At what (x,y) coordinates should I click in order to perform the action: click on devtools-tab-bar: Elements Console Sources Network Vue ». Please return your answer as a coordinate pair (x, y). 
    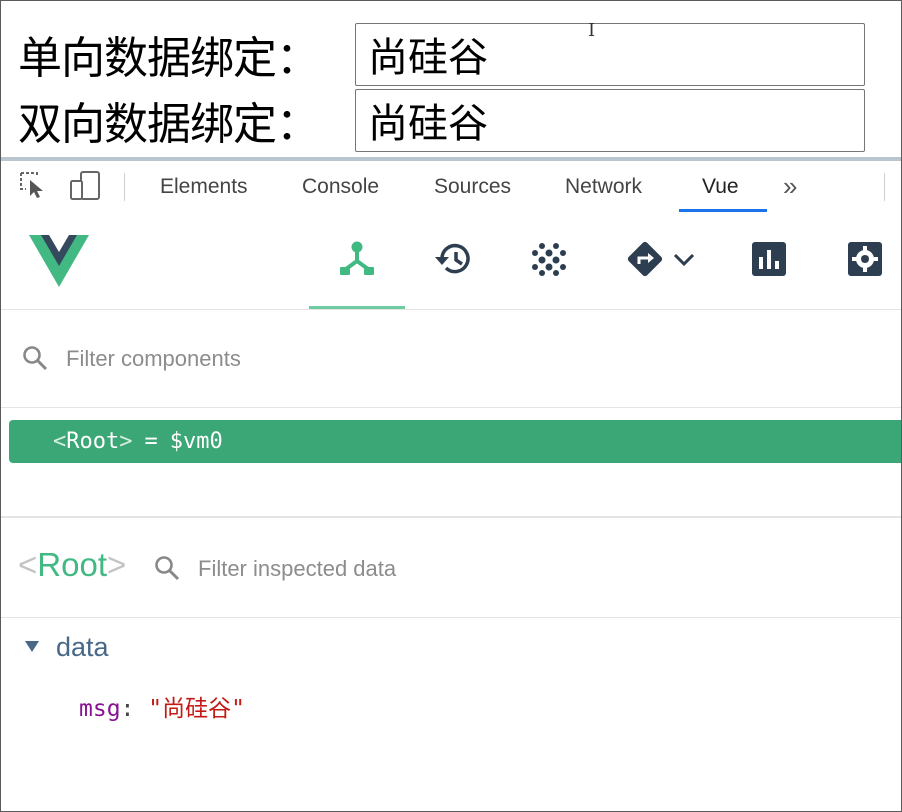
    Looking at the image, I should click on (451, 187).